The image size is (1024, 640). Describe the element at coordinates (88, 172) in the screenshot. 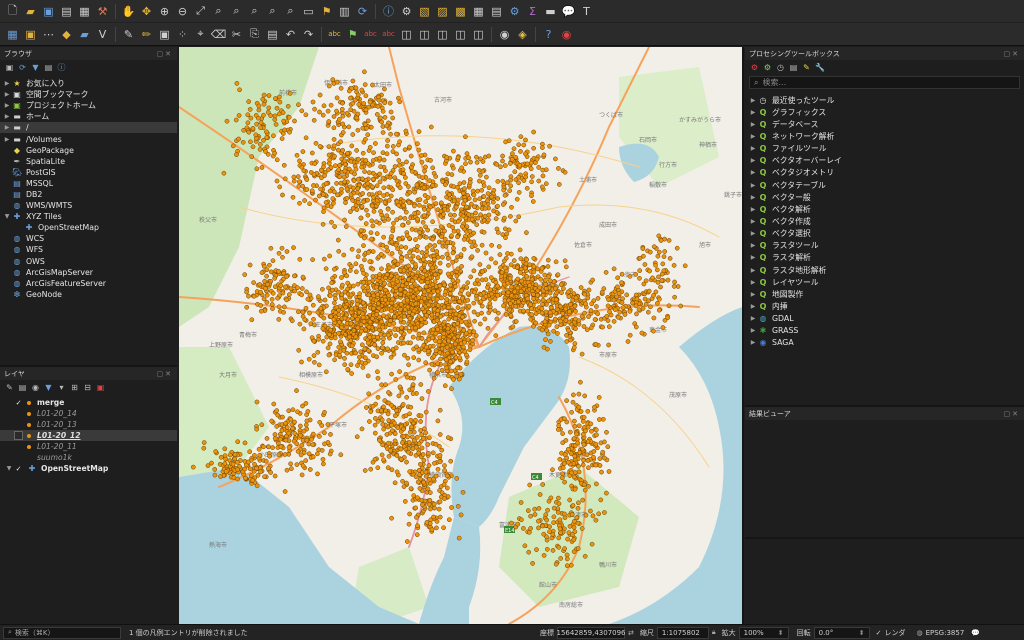

I see `browser-item: 🐘︎ PostGIS` at that location.